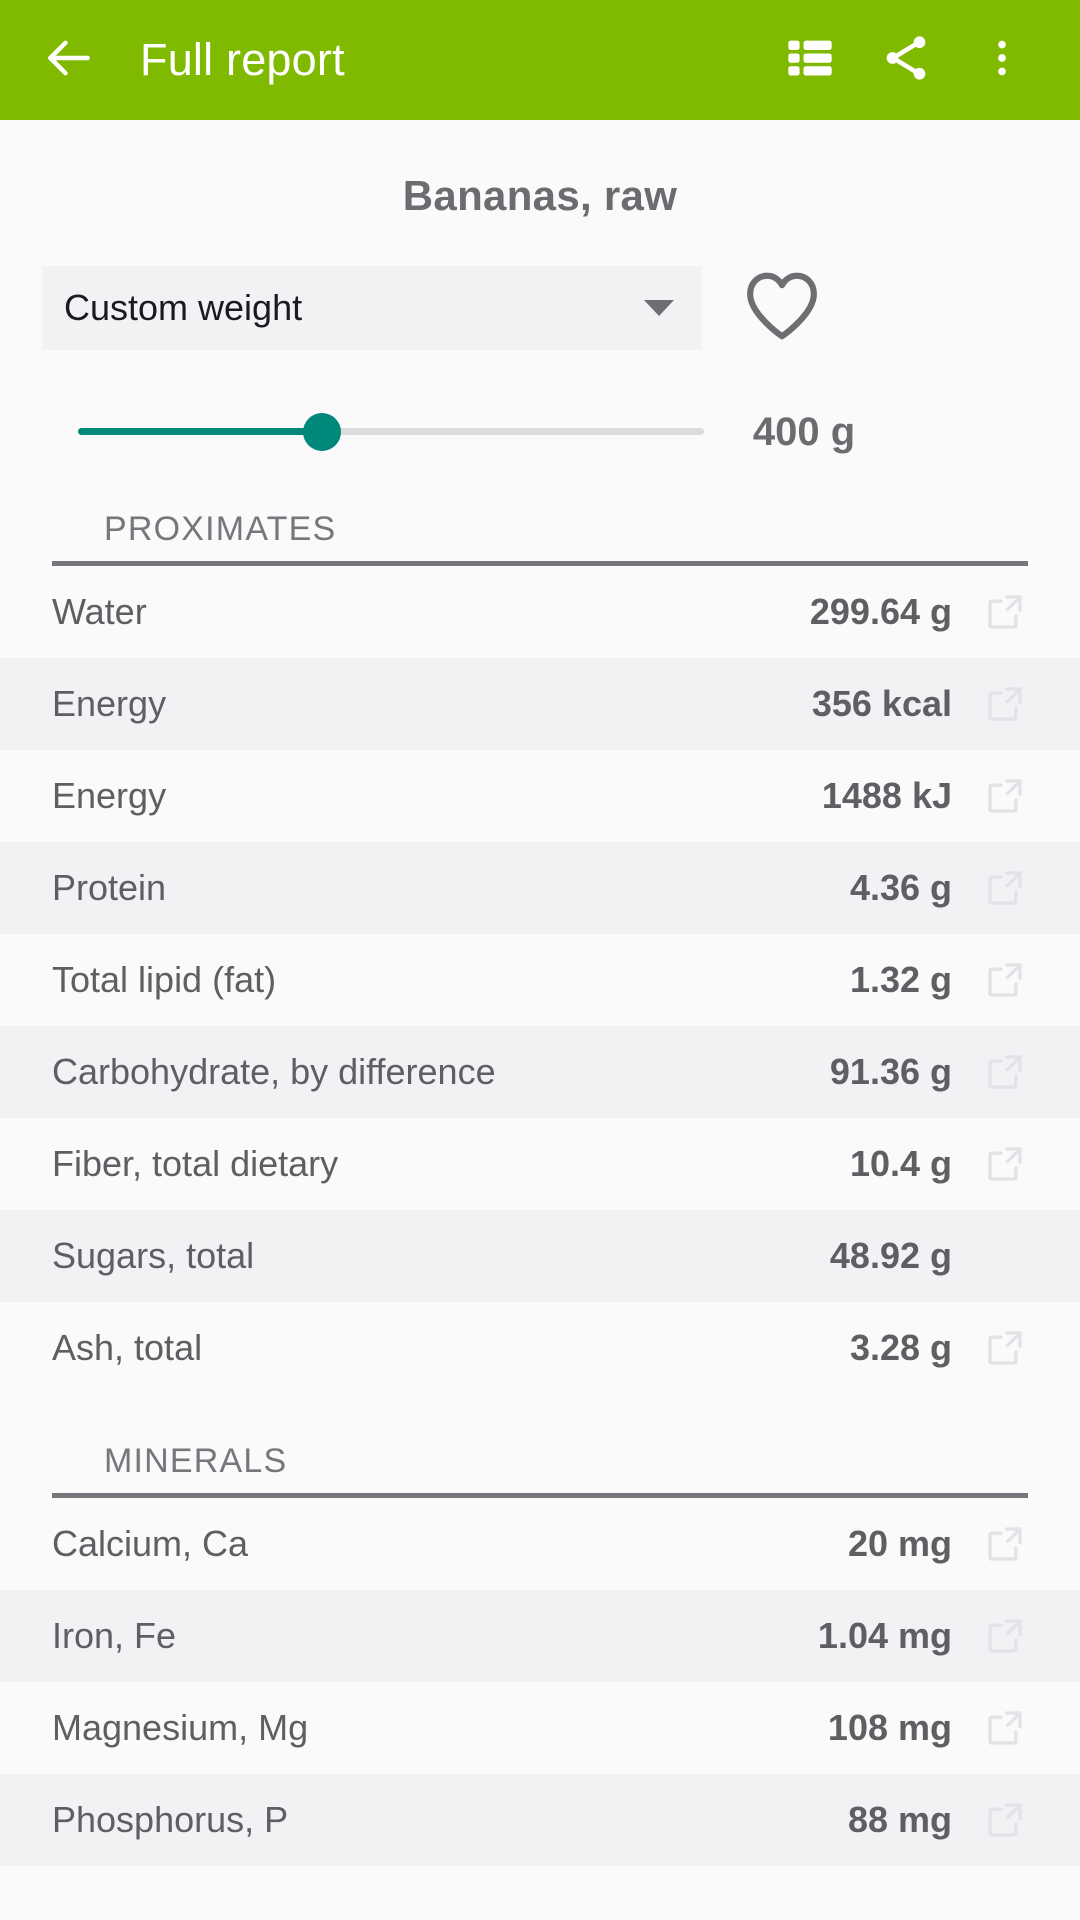 The width and height of the screenshot is (1080, 1920). Describe the element at coordinates (540, 1072) in the screenshot. I see `nutrient-row: Carbohydrate, by difference 91.36 g` at that location.